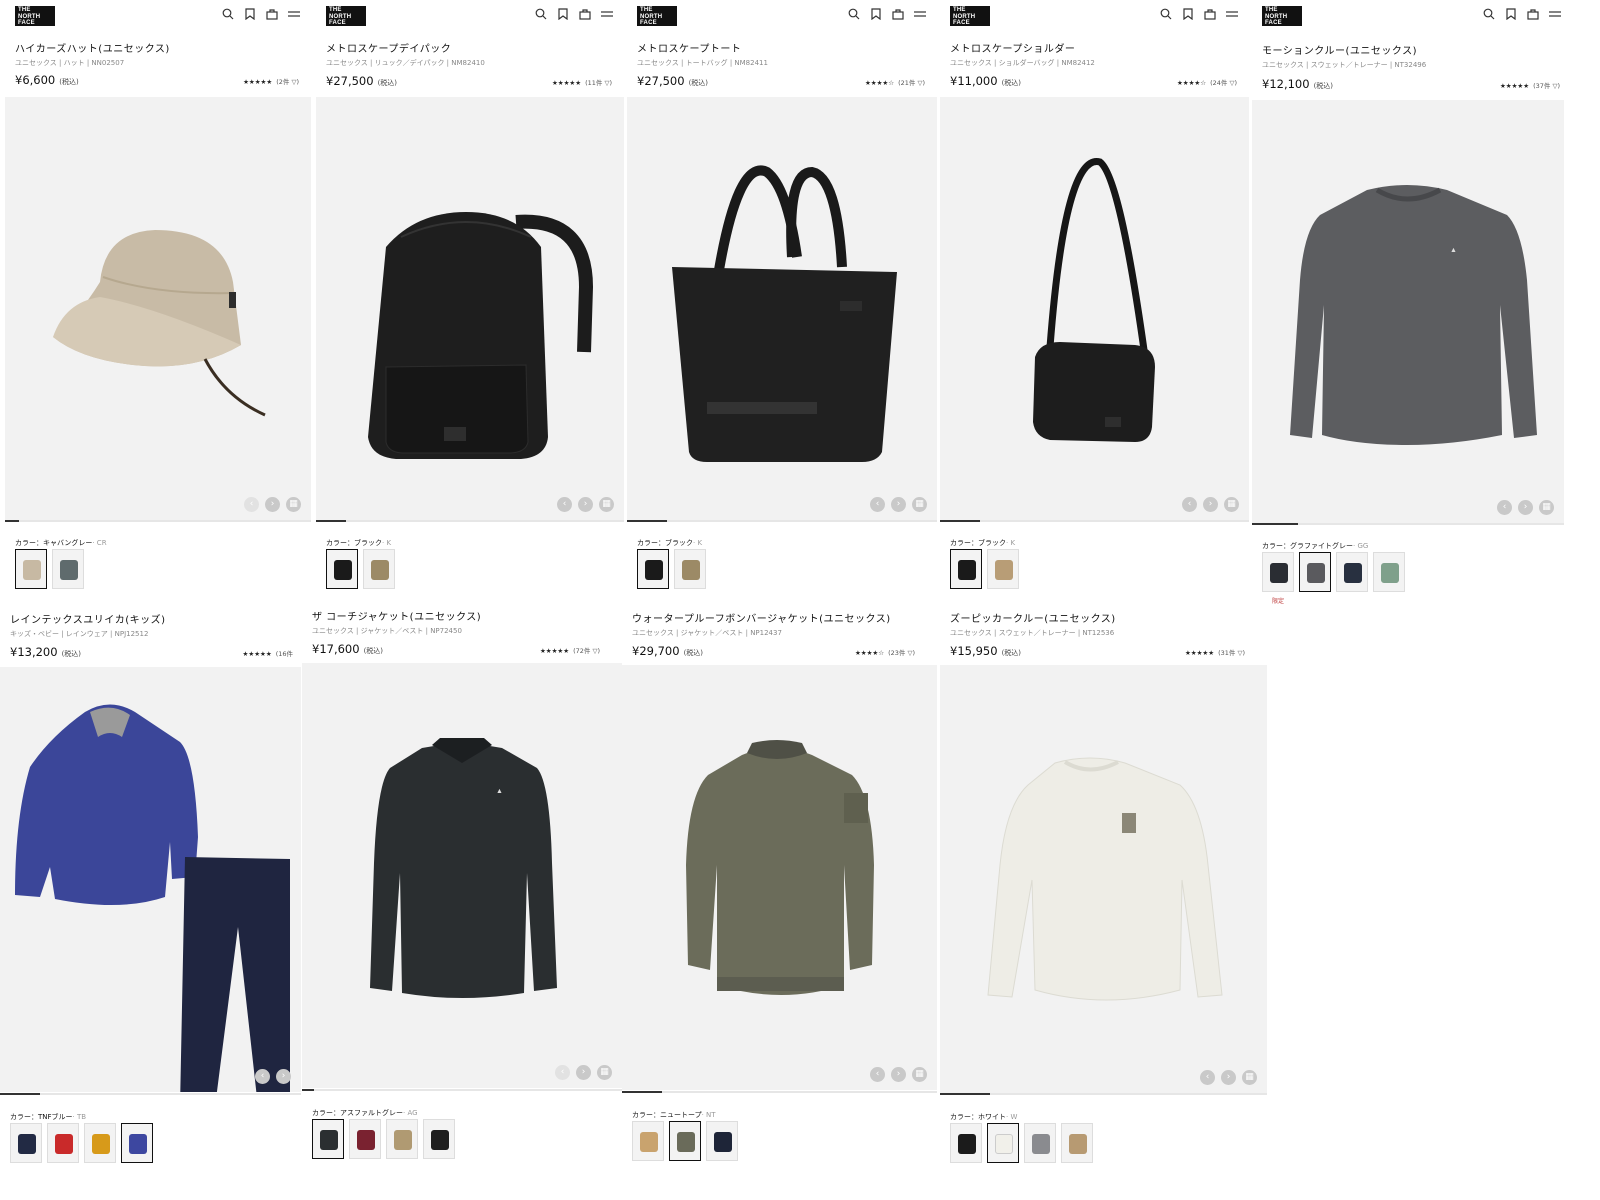 The width and height of the screenshot is (1600, 1200). What do you see at coordinates (396, 615) in the screenshot?
I see `product-name: ザ コーチジャケット(ユニセックス)` at bounding box center [396, 615].